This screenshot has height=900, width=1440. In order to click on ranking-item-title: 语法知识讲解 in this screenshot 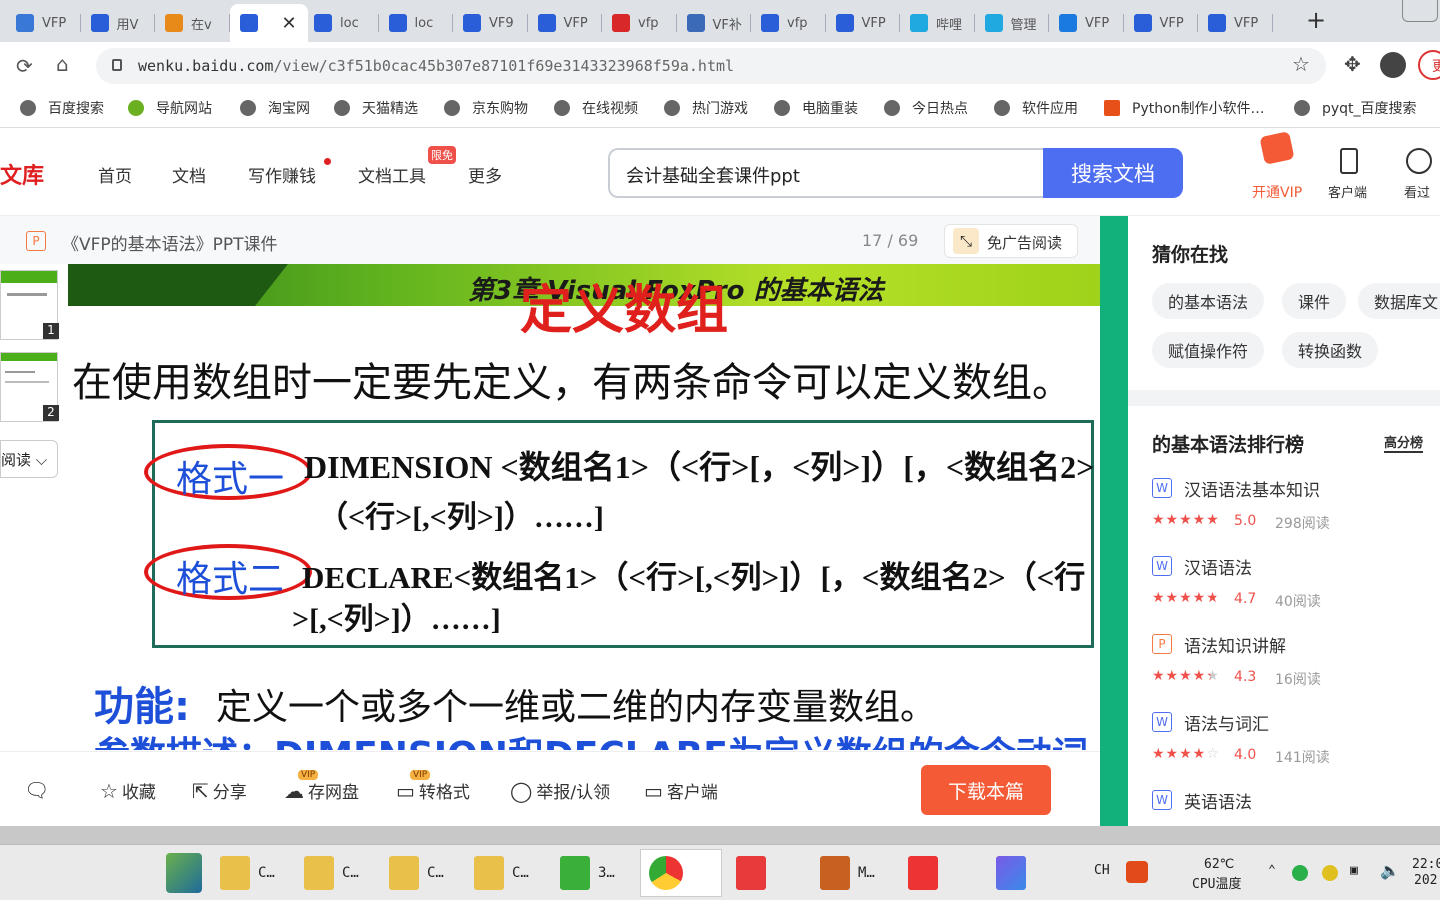, I will do `click(1235, 644)`.